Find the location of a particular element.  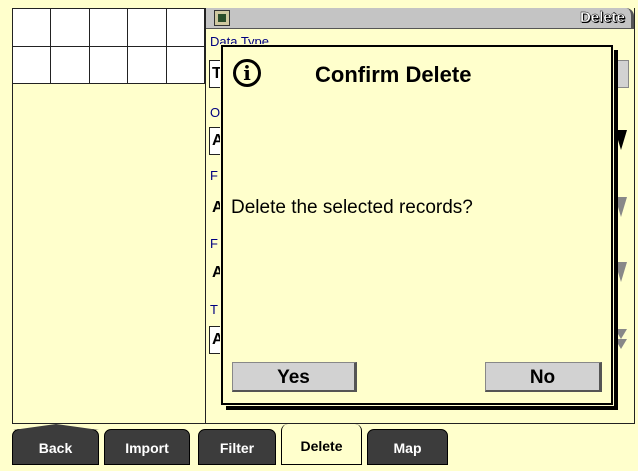

record-grid is located at coordinates (108, 46).